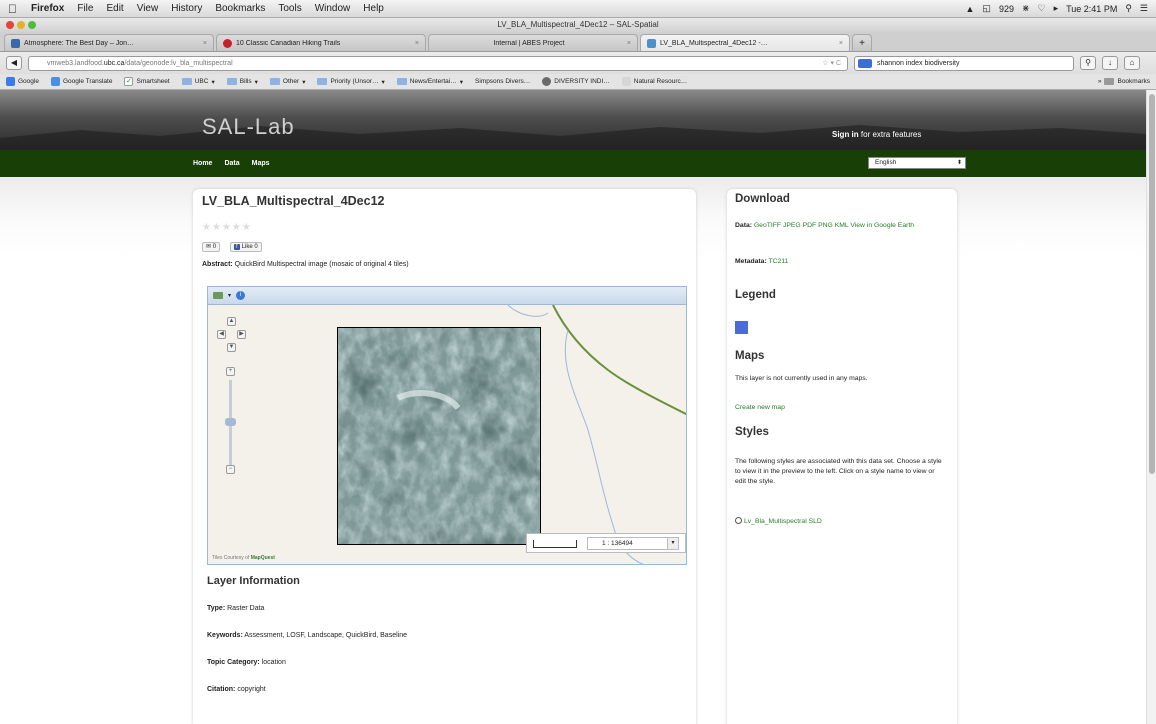 This screenshot has height=724, width=1156. What do you see at coordinates (14, 63) in the screenshot?
I see `back-button: ◀` at bounding box center [14, 63].